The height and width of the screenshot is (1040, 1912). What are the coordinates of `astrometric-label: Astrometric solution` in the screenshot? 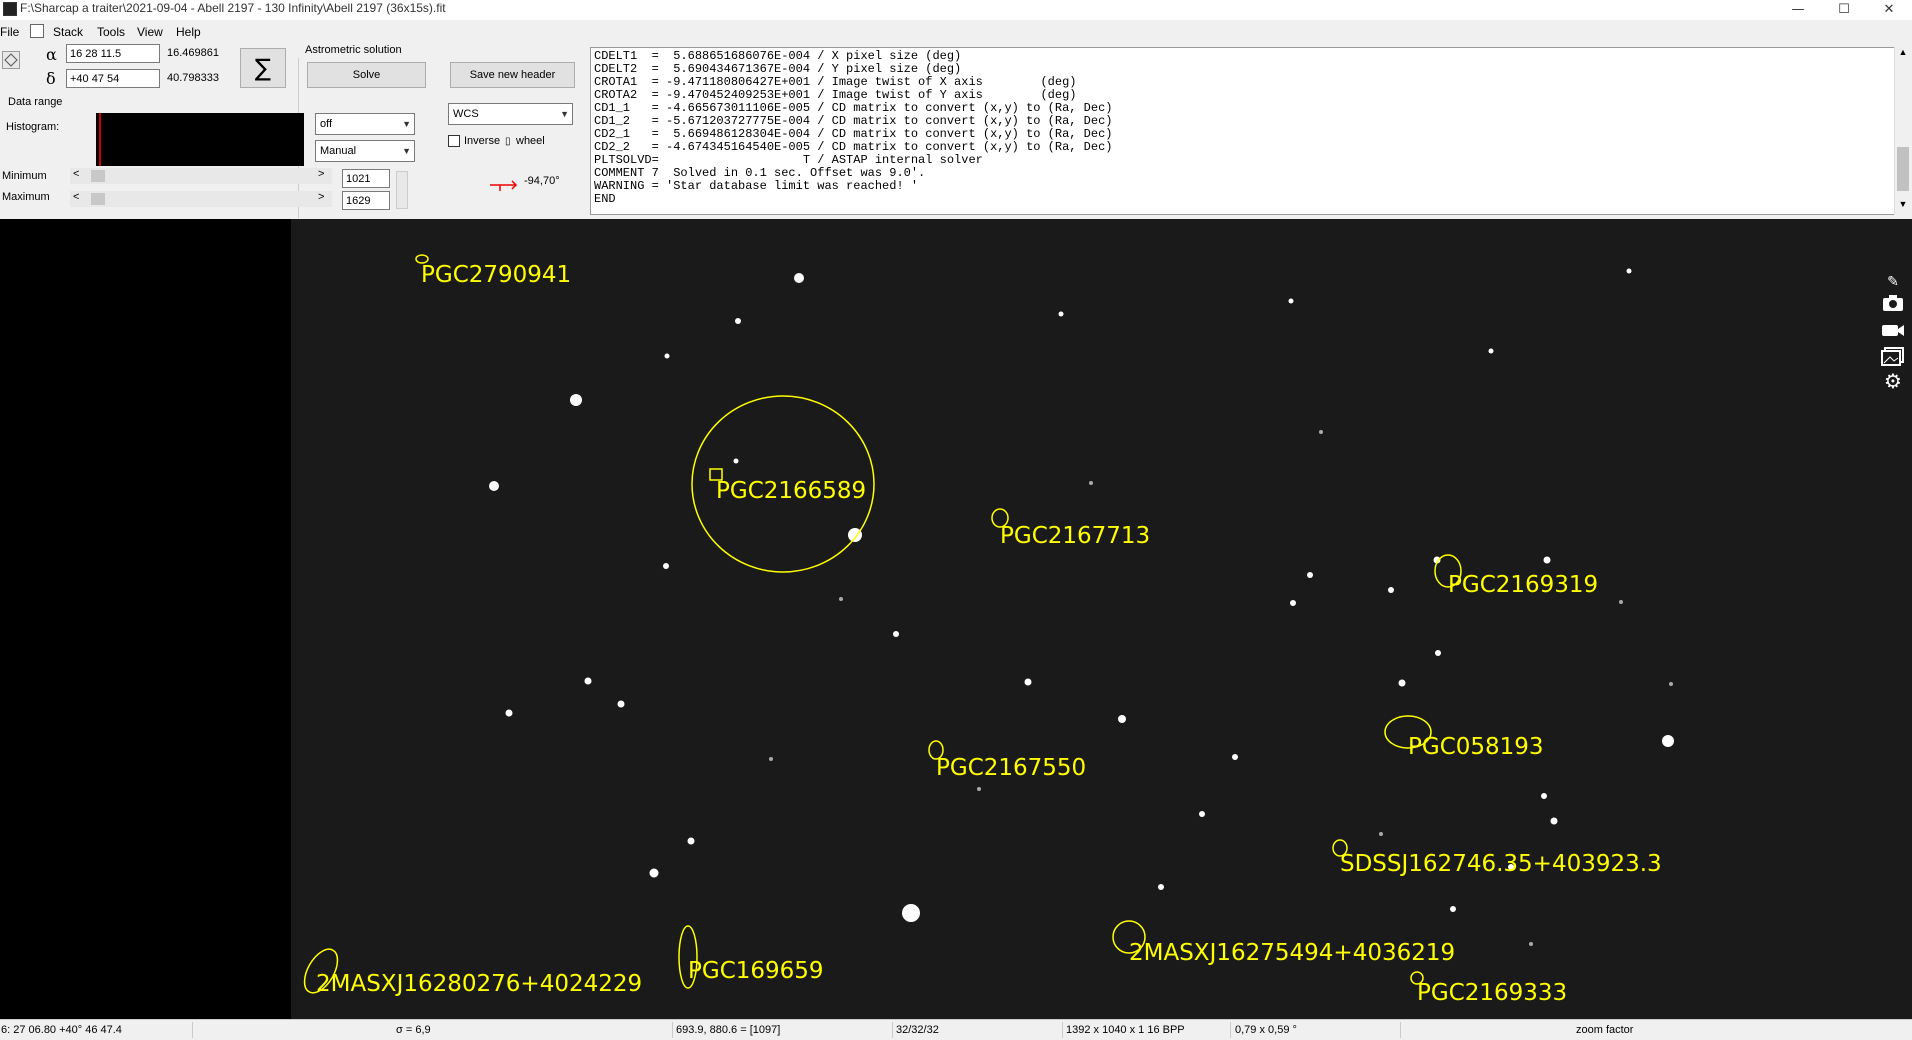 It's located at (353, 50).